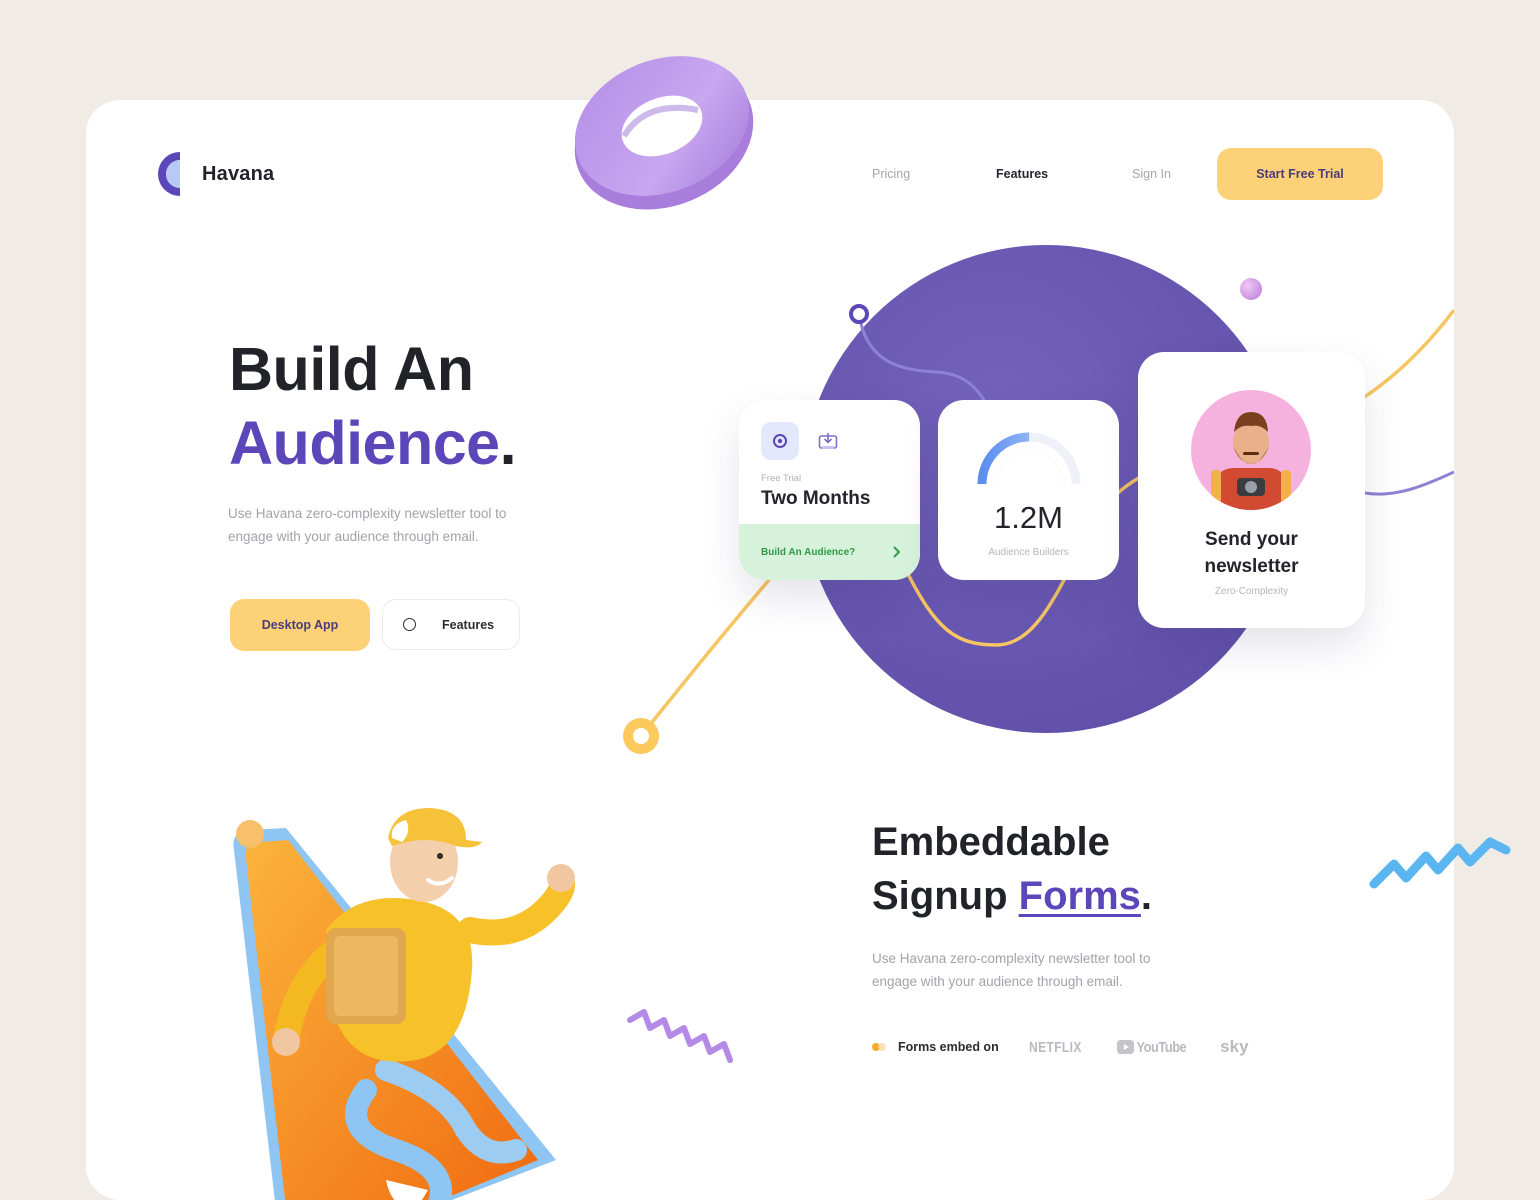 This screenshot has width=1540, height=1200. I want to click on blue-zigzag-decoration, so click(1440, 863).